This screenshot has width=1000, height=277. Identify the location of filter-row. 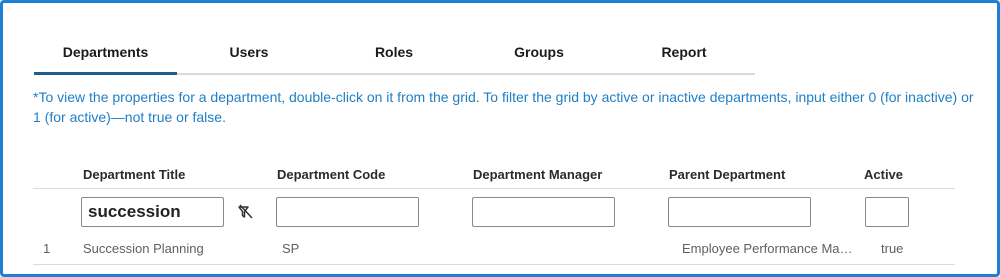
(494, 210).